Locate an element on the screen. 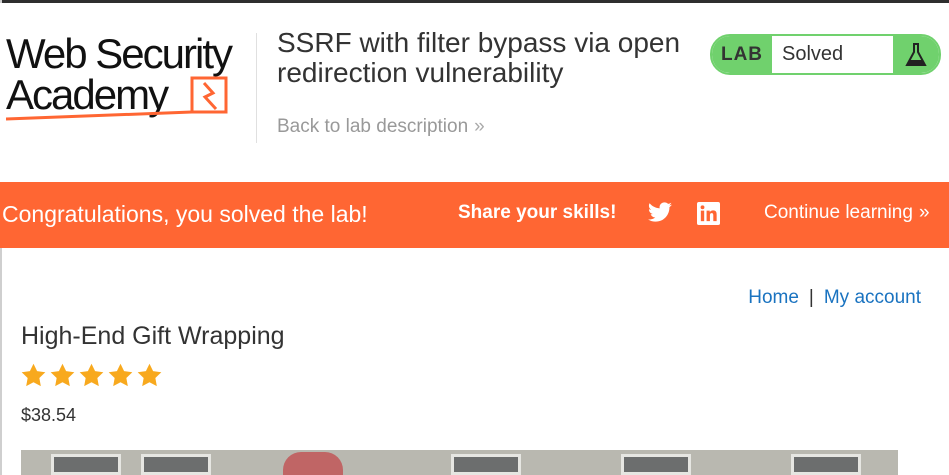 The image size is (949, 475). product-rating is located at coordinates (91, 375).